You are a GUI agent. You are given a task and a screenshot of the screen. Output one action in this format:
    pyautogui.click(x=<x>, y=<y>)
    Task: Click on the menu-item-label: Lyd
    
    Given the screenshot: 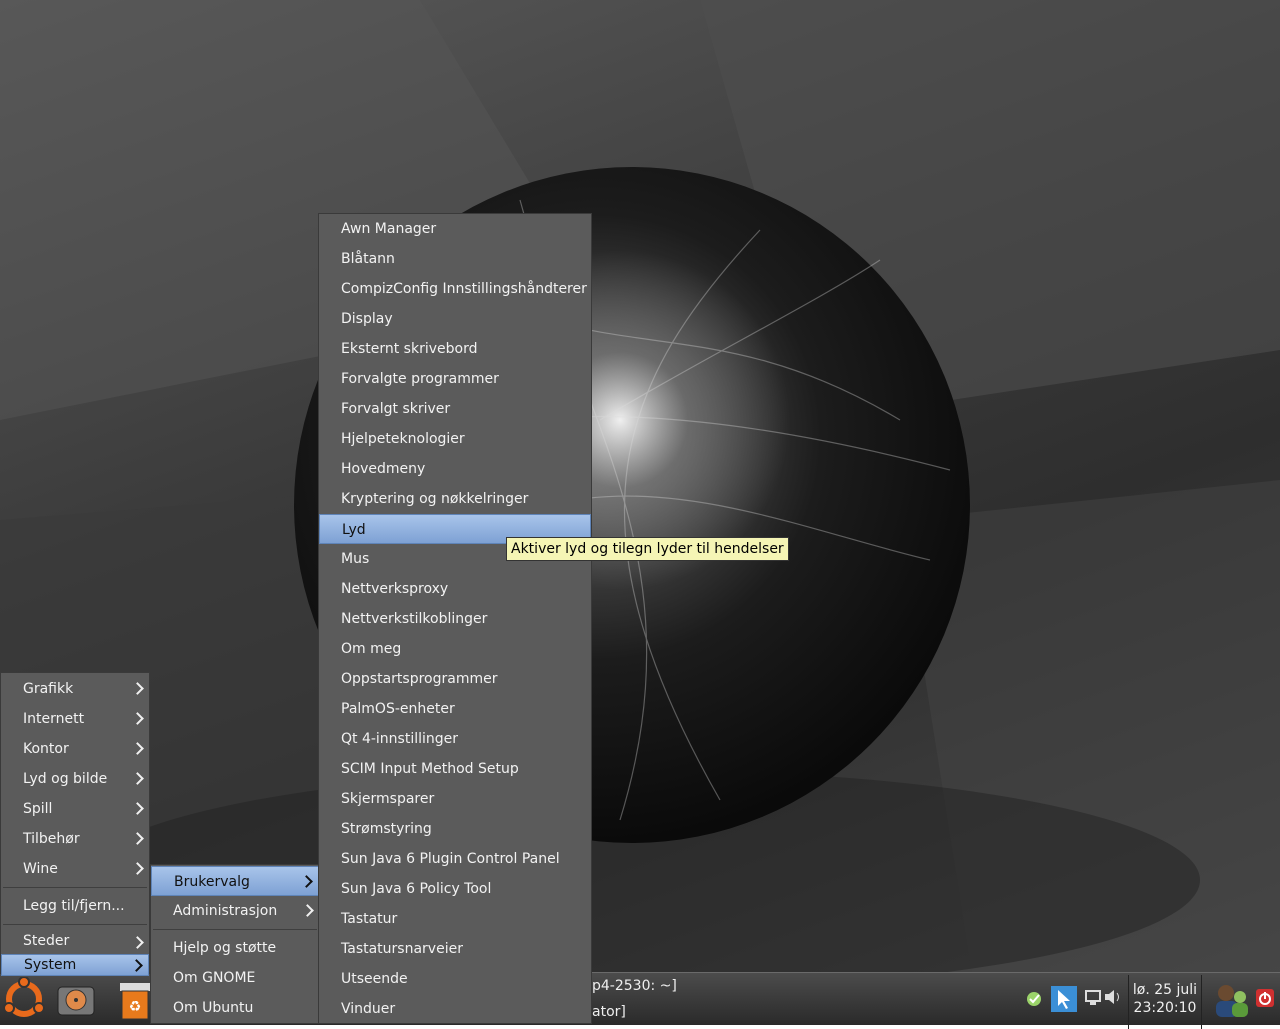 What is the action you would take?
    pyautogui.click(x=354, y=530)
    